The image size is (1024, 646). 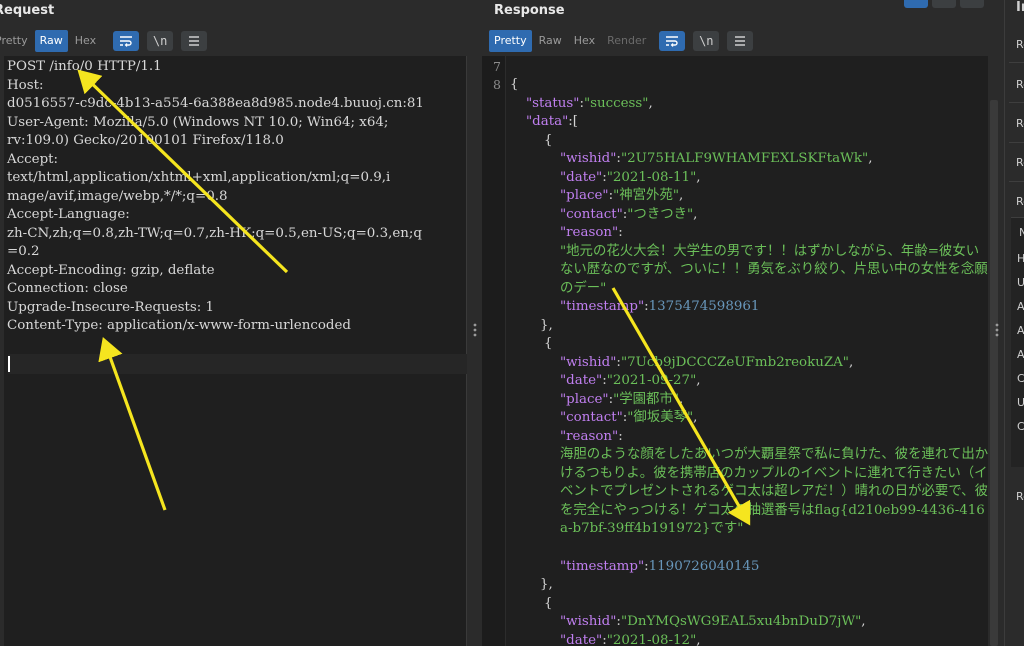 What do you see at coordinates (497, 84) in the screenshot?
I see `line-number: 8` at bounding box center [497, 84].